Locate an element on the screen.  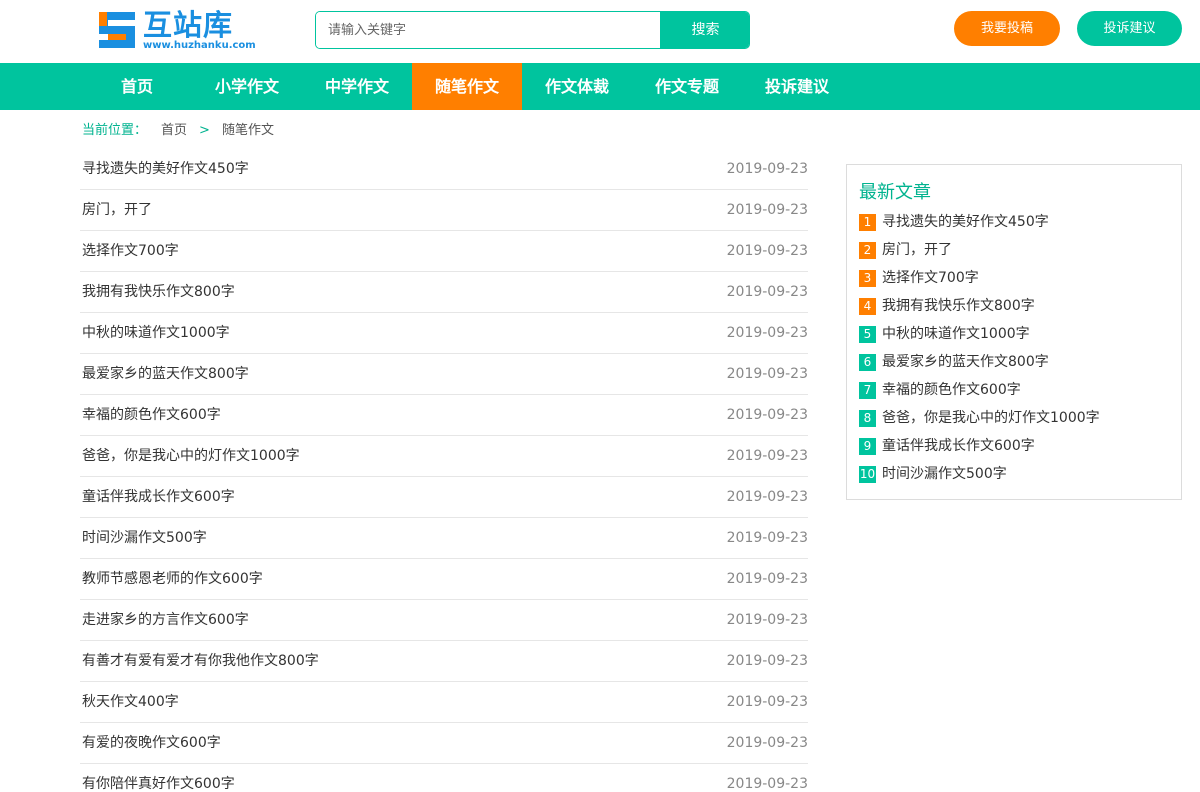
article-row: 有爱的夜晚作文600字 2019-09-23 is located at coordinates (444, 743).